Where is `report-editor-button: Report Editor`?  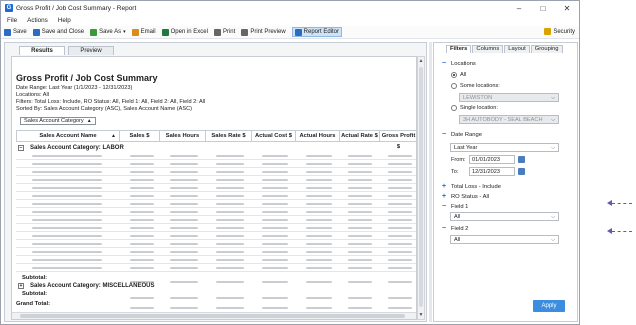
report-editor-button: Report Editor is located at coordinates (317, 32).